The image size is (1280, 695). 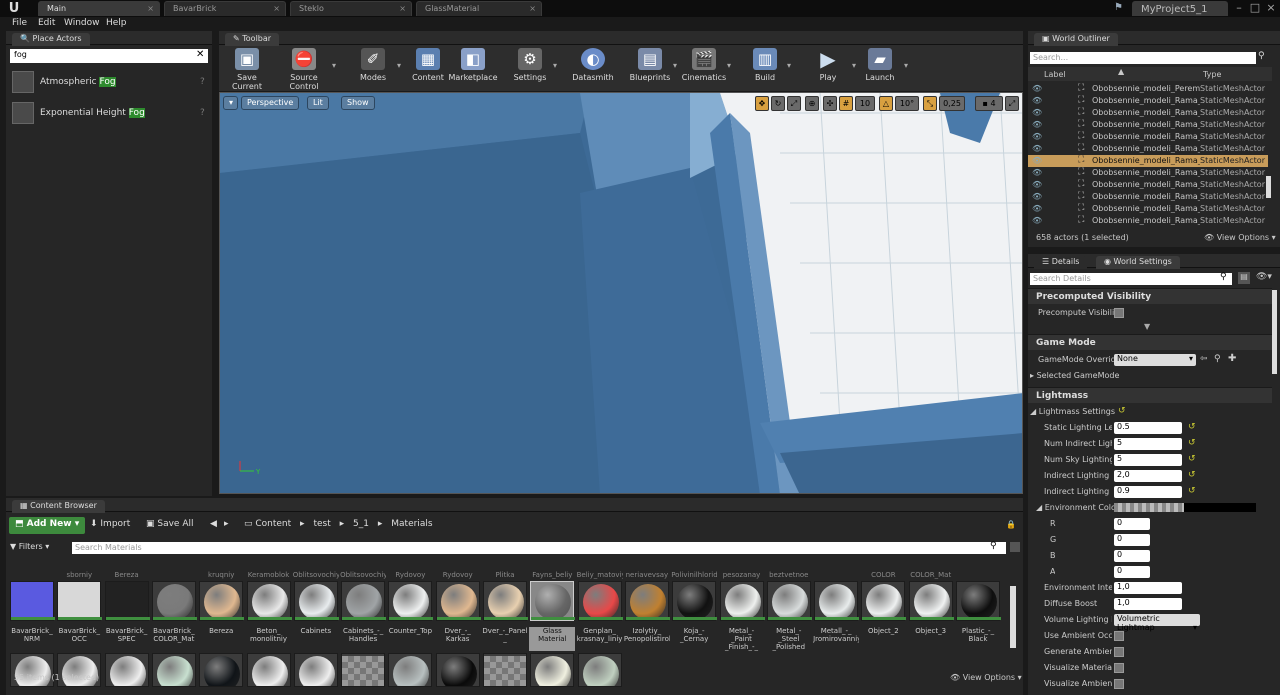 I want to click on angle-snap-icon: △, so click(x=886, y=103).